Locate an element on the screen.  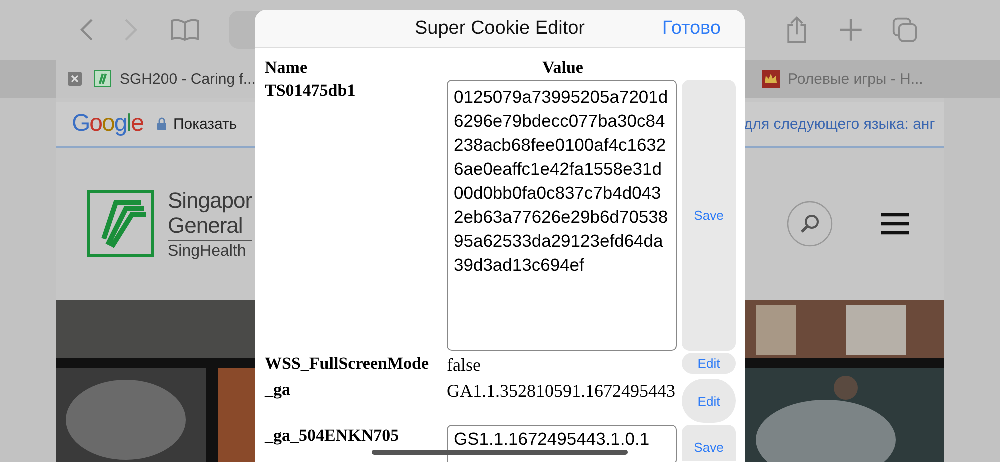
cookie-name: TS01475db1 is located at coordinates (311, 91).